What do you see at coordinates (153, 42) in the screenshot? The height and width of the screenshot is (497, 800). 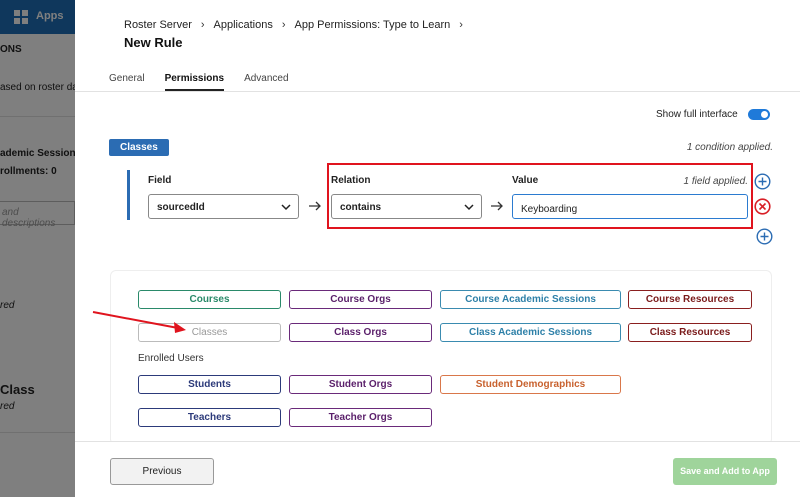 I see `page-title: New Rule` at bounding box center [153, 42].